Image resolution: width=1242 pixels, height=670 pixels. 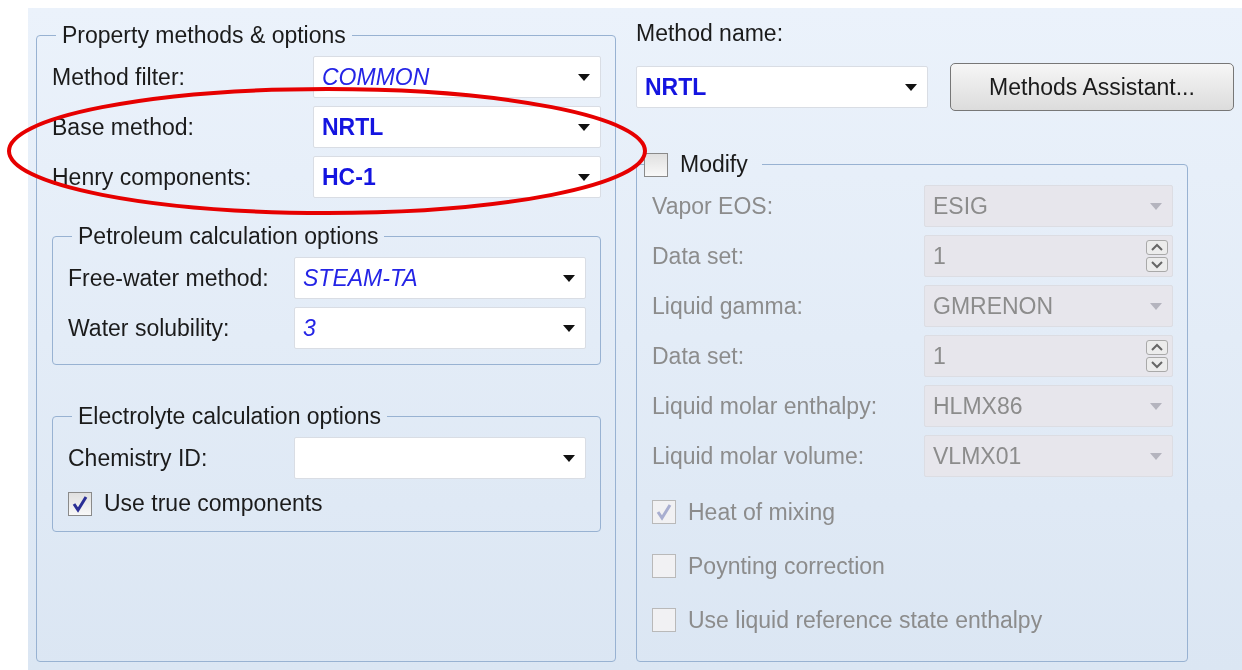 What do you see at coordinates (229, 416) in the screenshot?
I see `group-title: Electrolyte calculation options` at bounding box center [229, 416].